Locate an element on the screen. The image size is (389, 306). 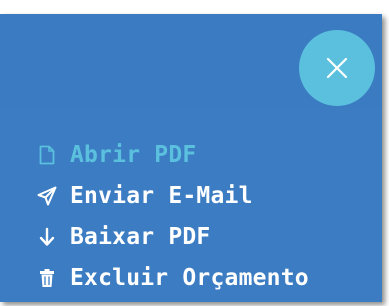
menu-item-label: Enviar E-Mail is located at coordinates (161, 195).